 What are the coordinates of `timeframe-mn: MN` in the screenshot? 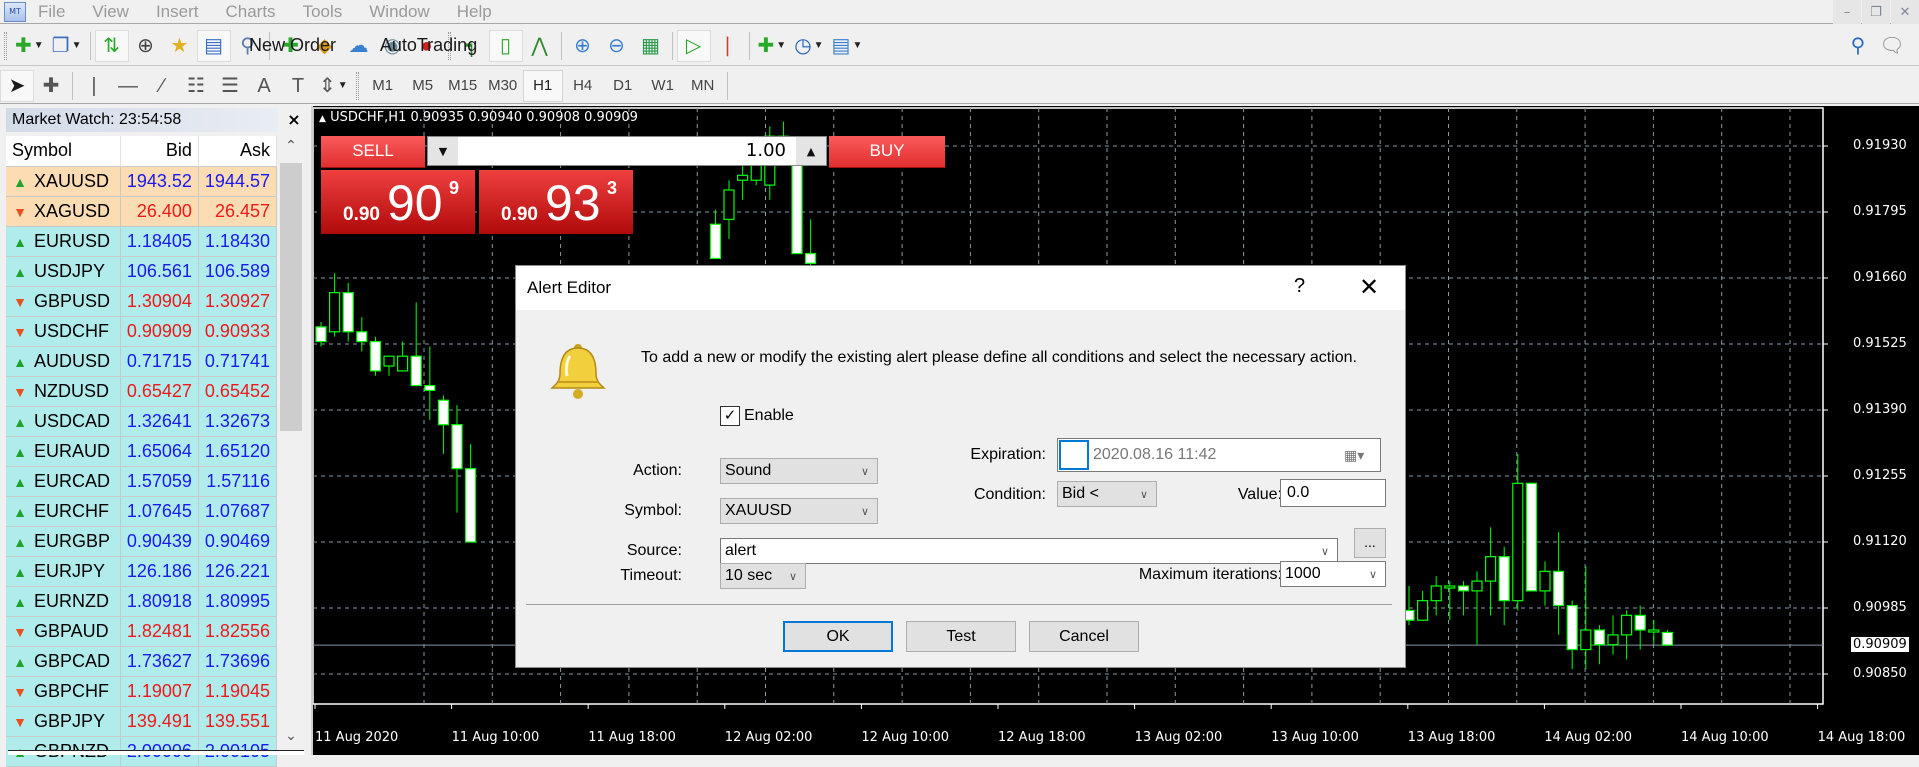 It's located at (703, 86).